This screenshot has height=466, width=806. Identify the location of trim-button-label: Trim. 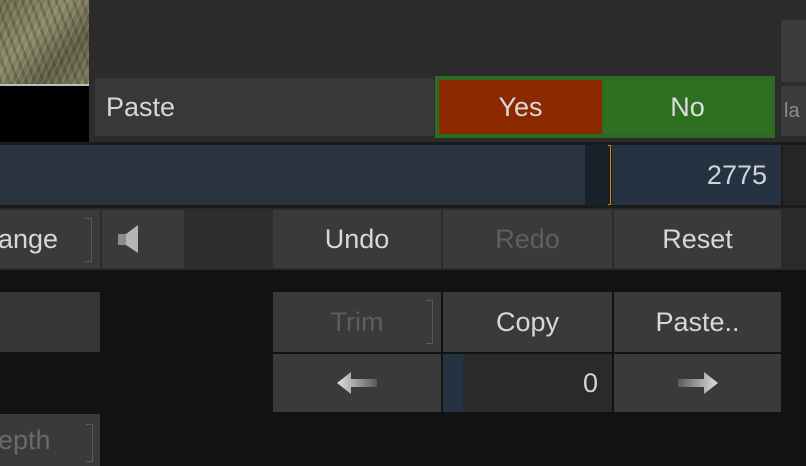
(357, 321).